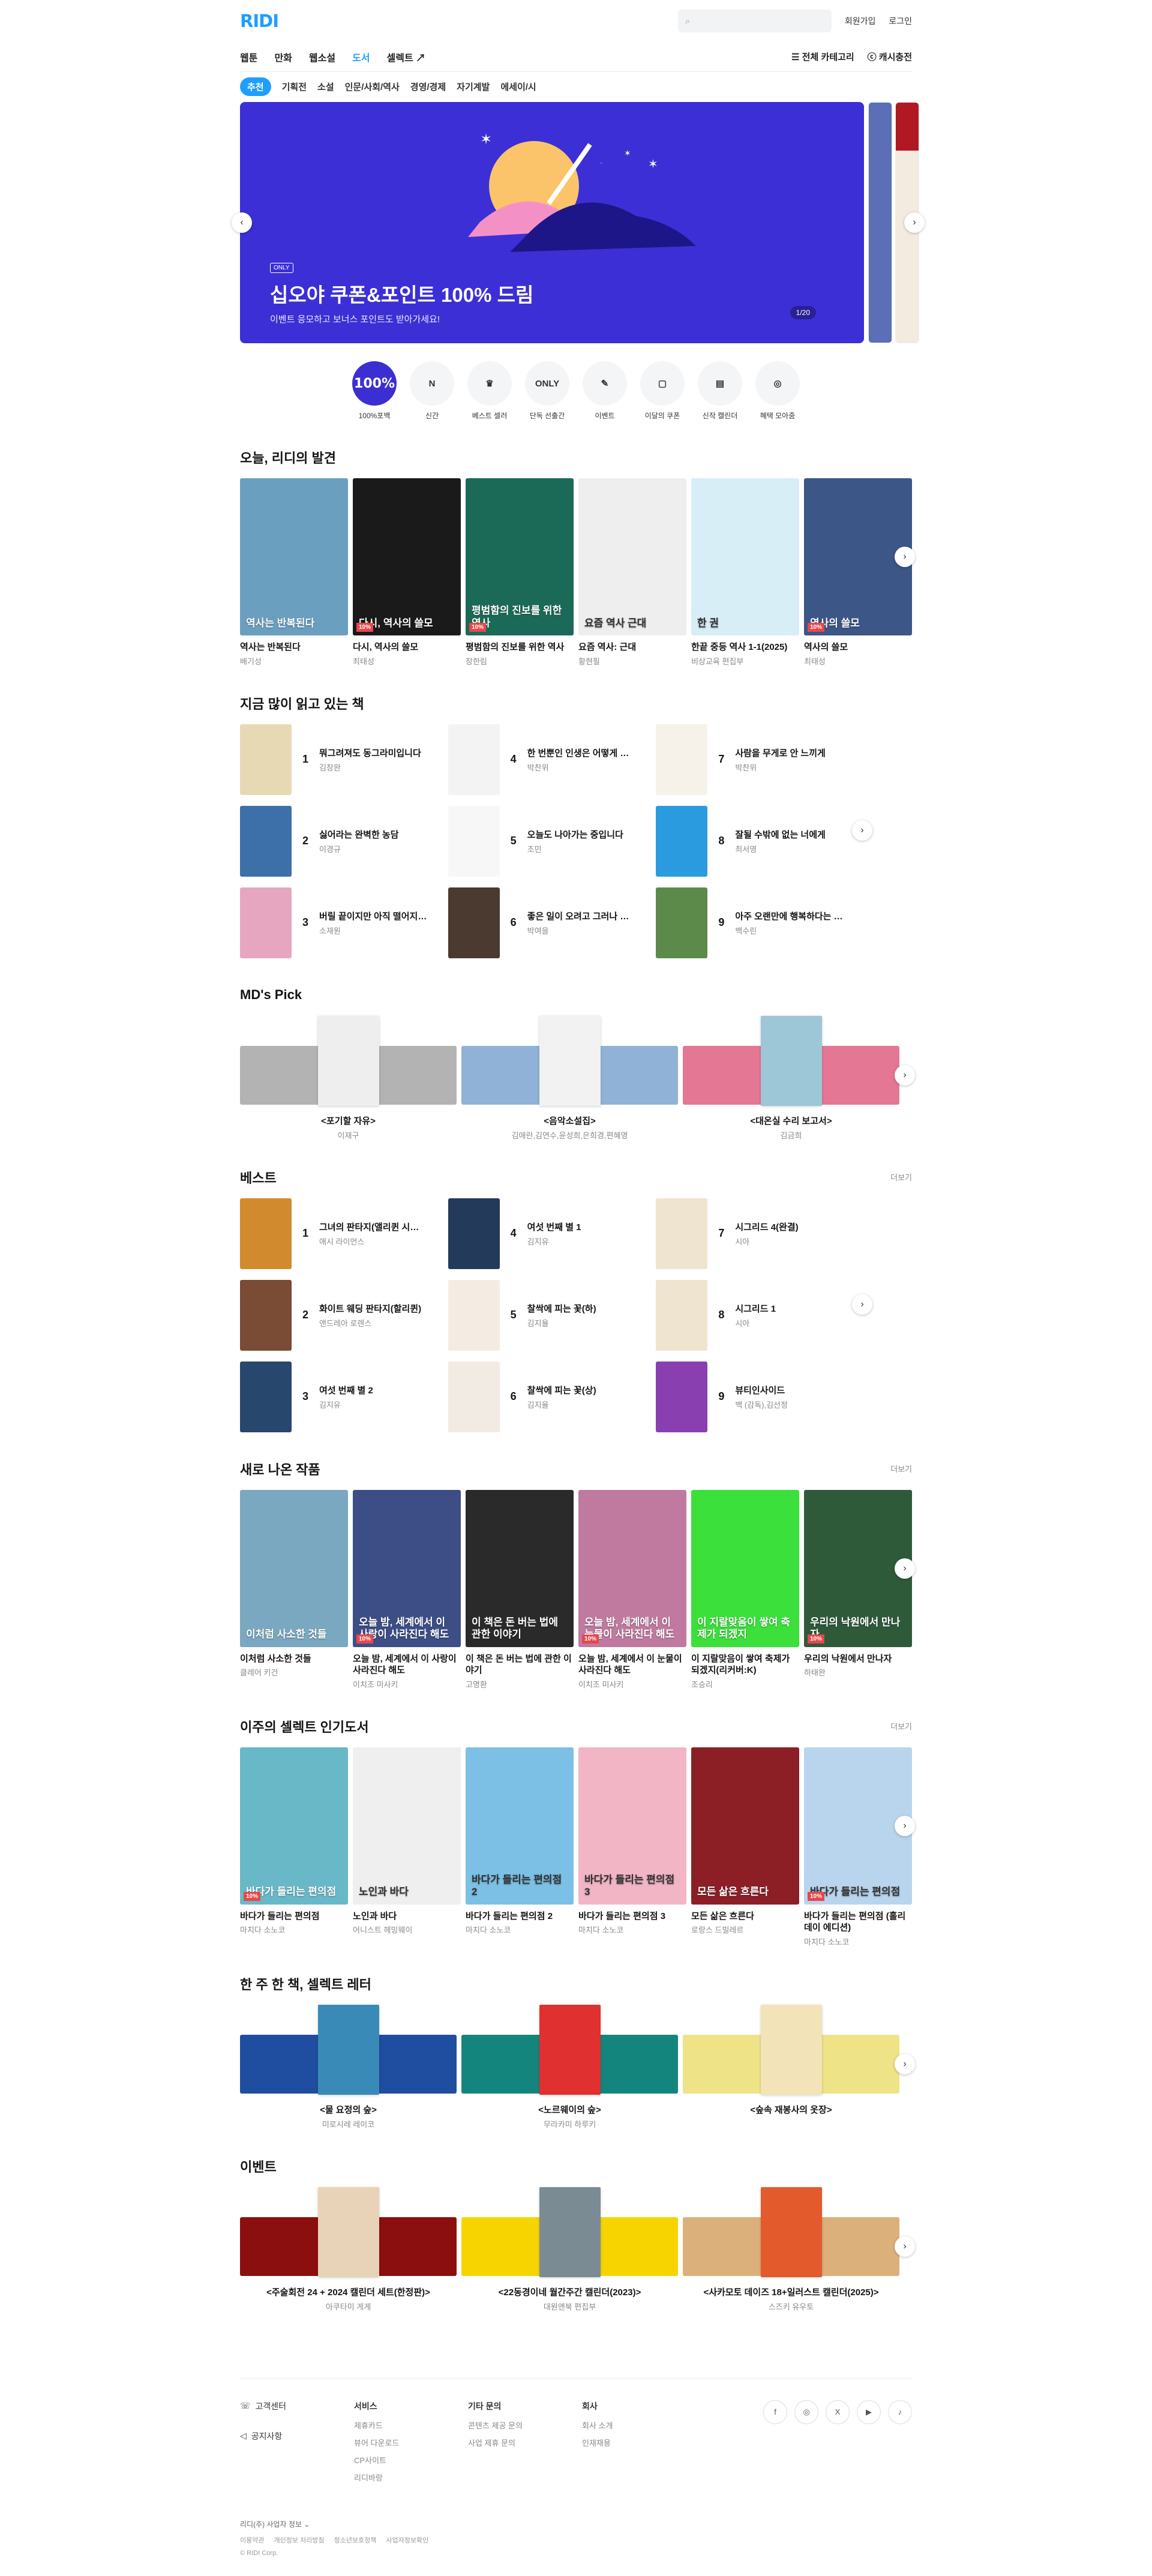  I want to click on feature-title: <숲속 재봉사의 옷장>, so click(791, 2109).